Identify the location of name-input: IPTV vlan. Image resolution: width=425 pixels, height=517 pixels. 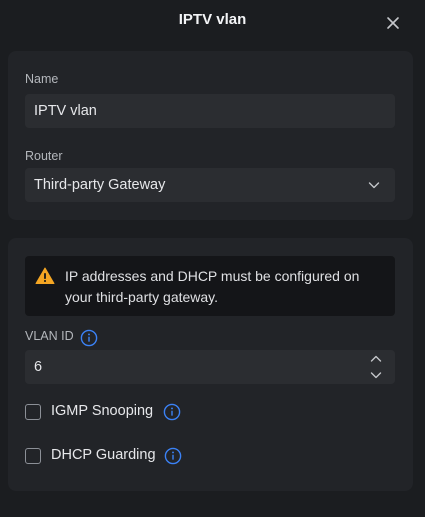
(210, 111).